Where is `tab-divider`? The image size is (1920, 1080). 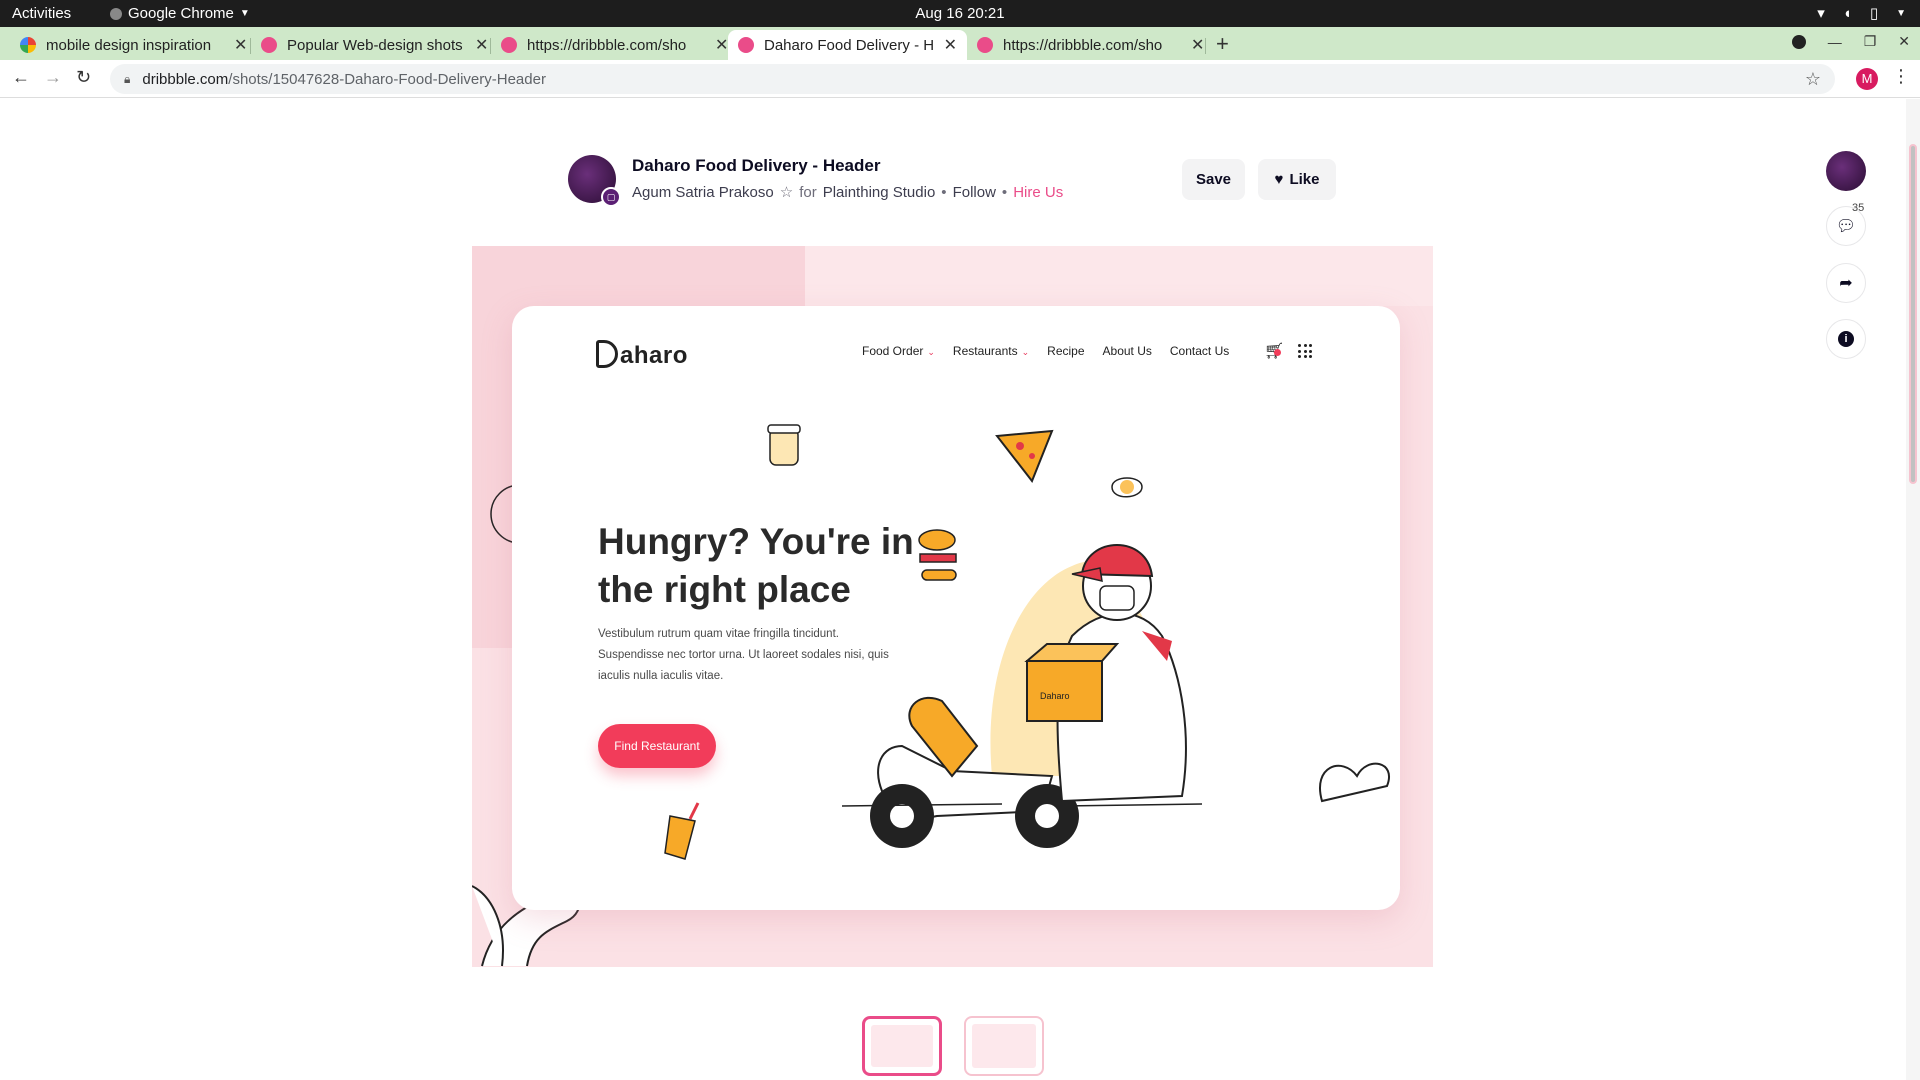
tab-divider is located at coordinates (1205, 46).